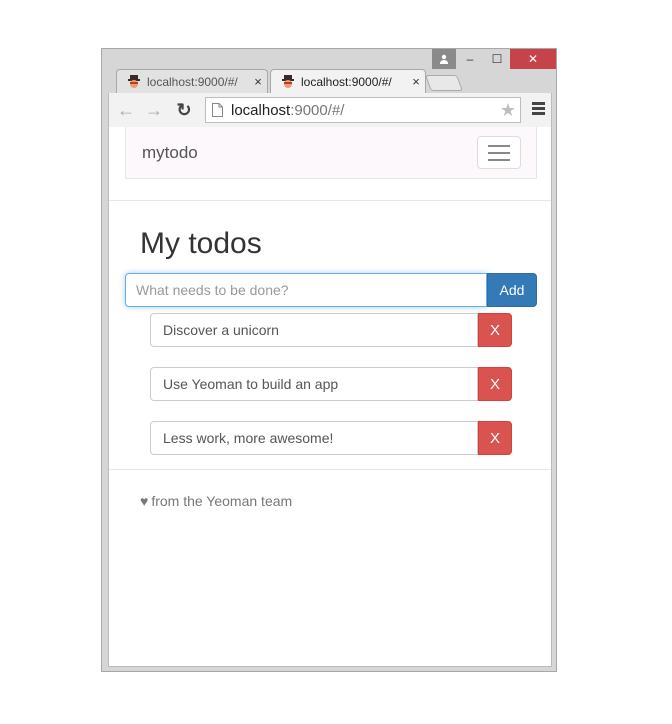  I want to click on user-icon, so click(444, 59).